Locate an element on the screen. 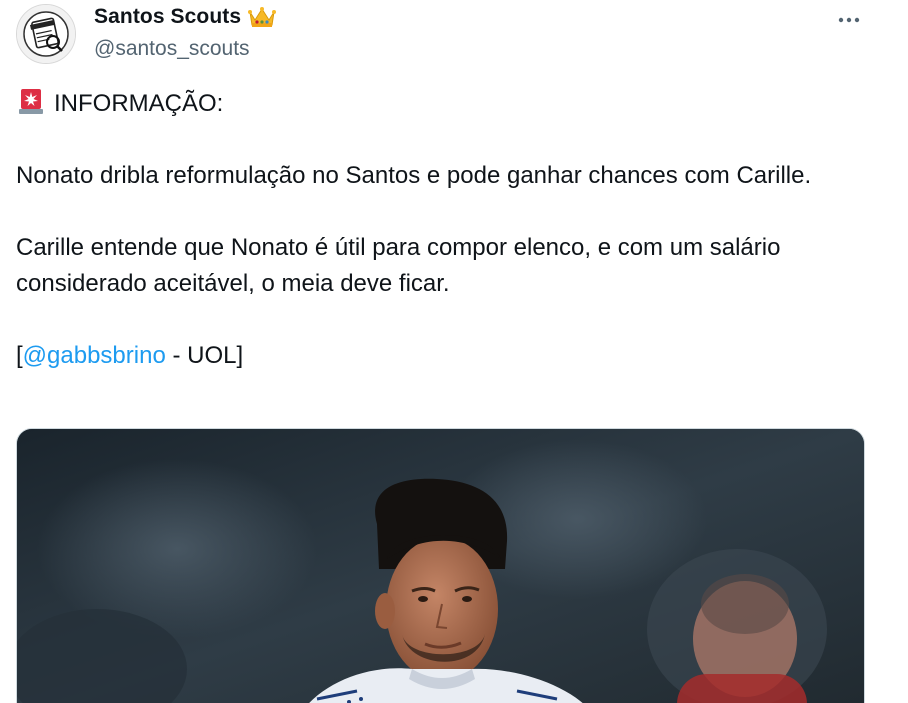 This screenshot has height=703, width=908. more-options-icon is located at coordinates (849, 20).